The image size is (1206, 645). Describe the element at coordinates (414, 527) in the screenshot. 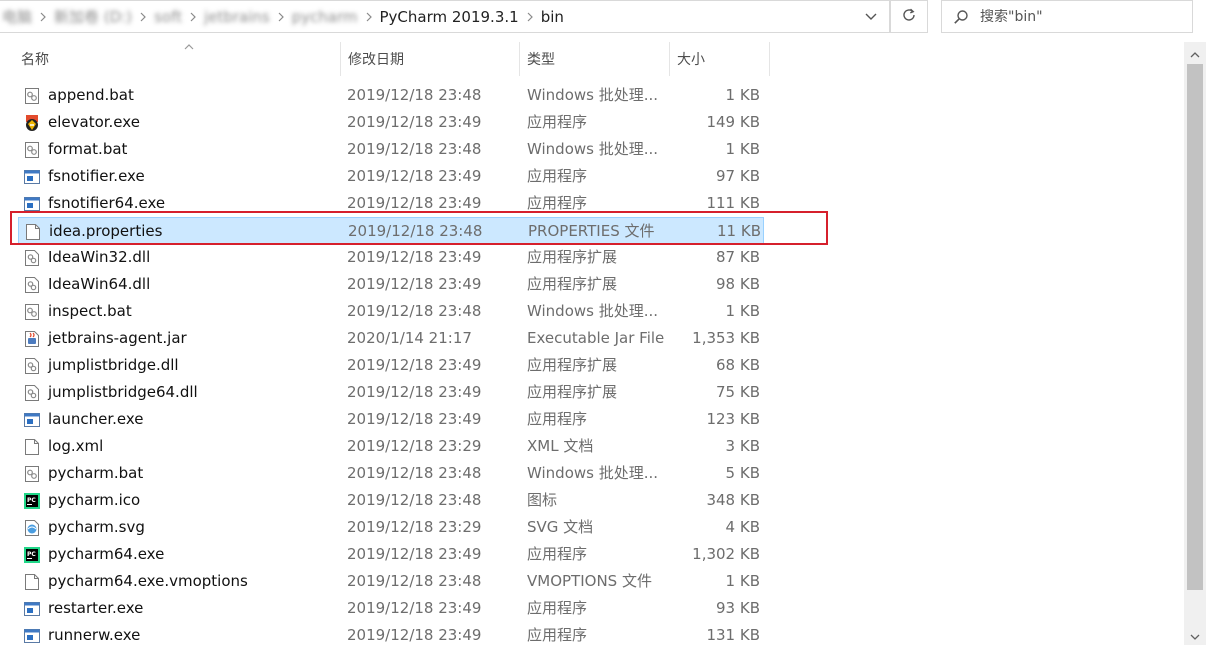

I see `file-date: 2019/12/18 23:29` at that location.